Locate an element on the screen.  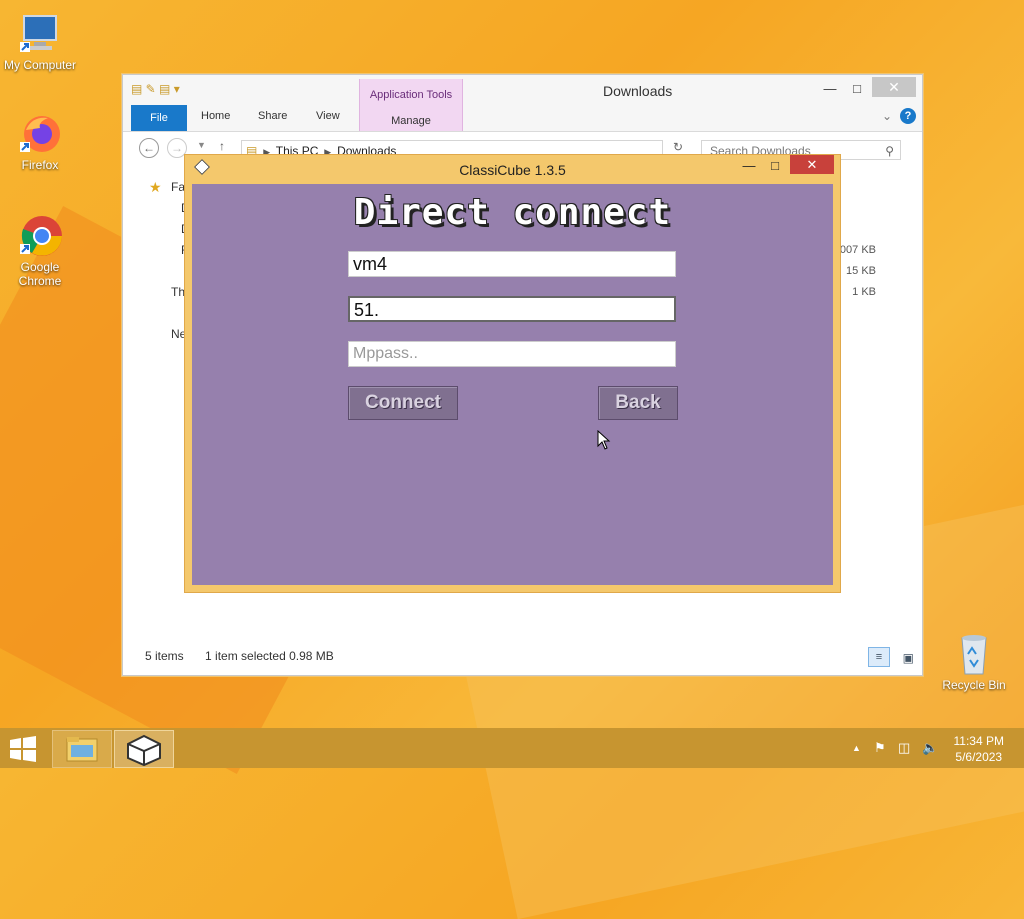
mppass-field: Mppass.. is located at coordinates (512, 354).